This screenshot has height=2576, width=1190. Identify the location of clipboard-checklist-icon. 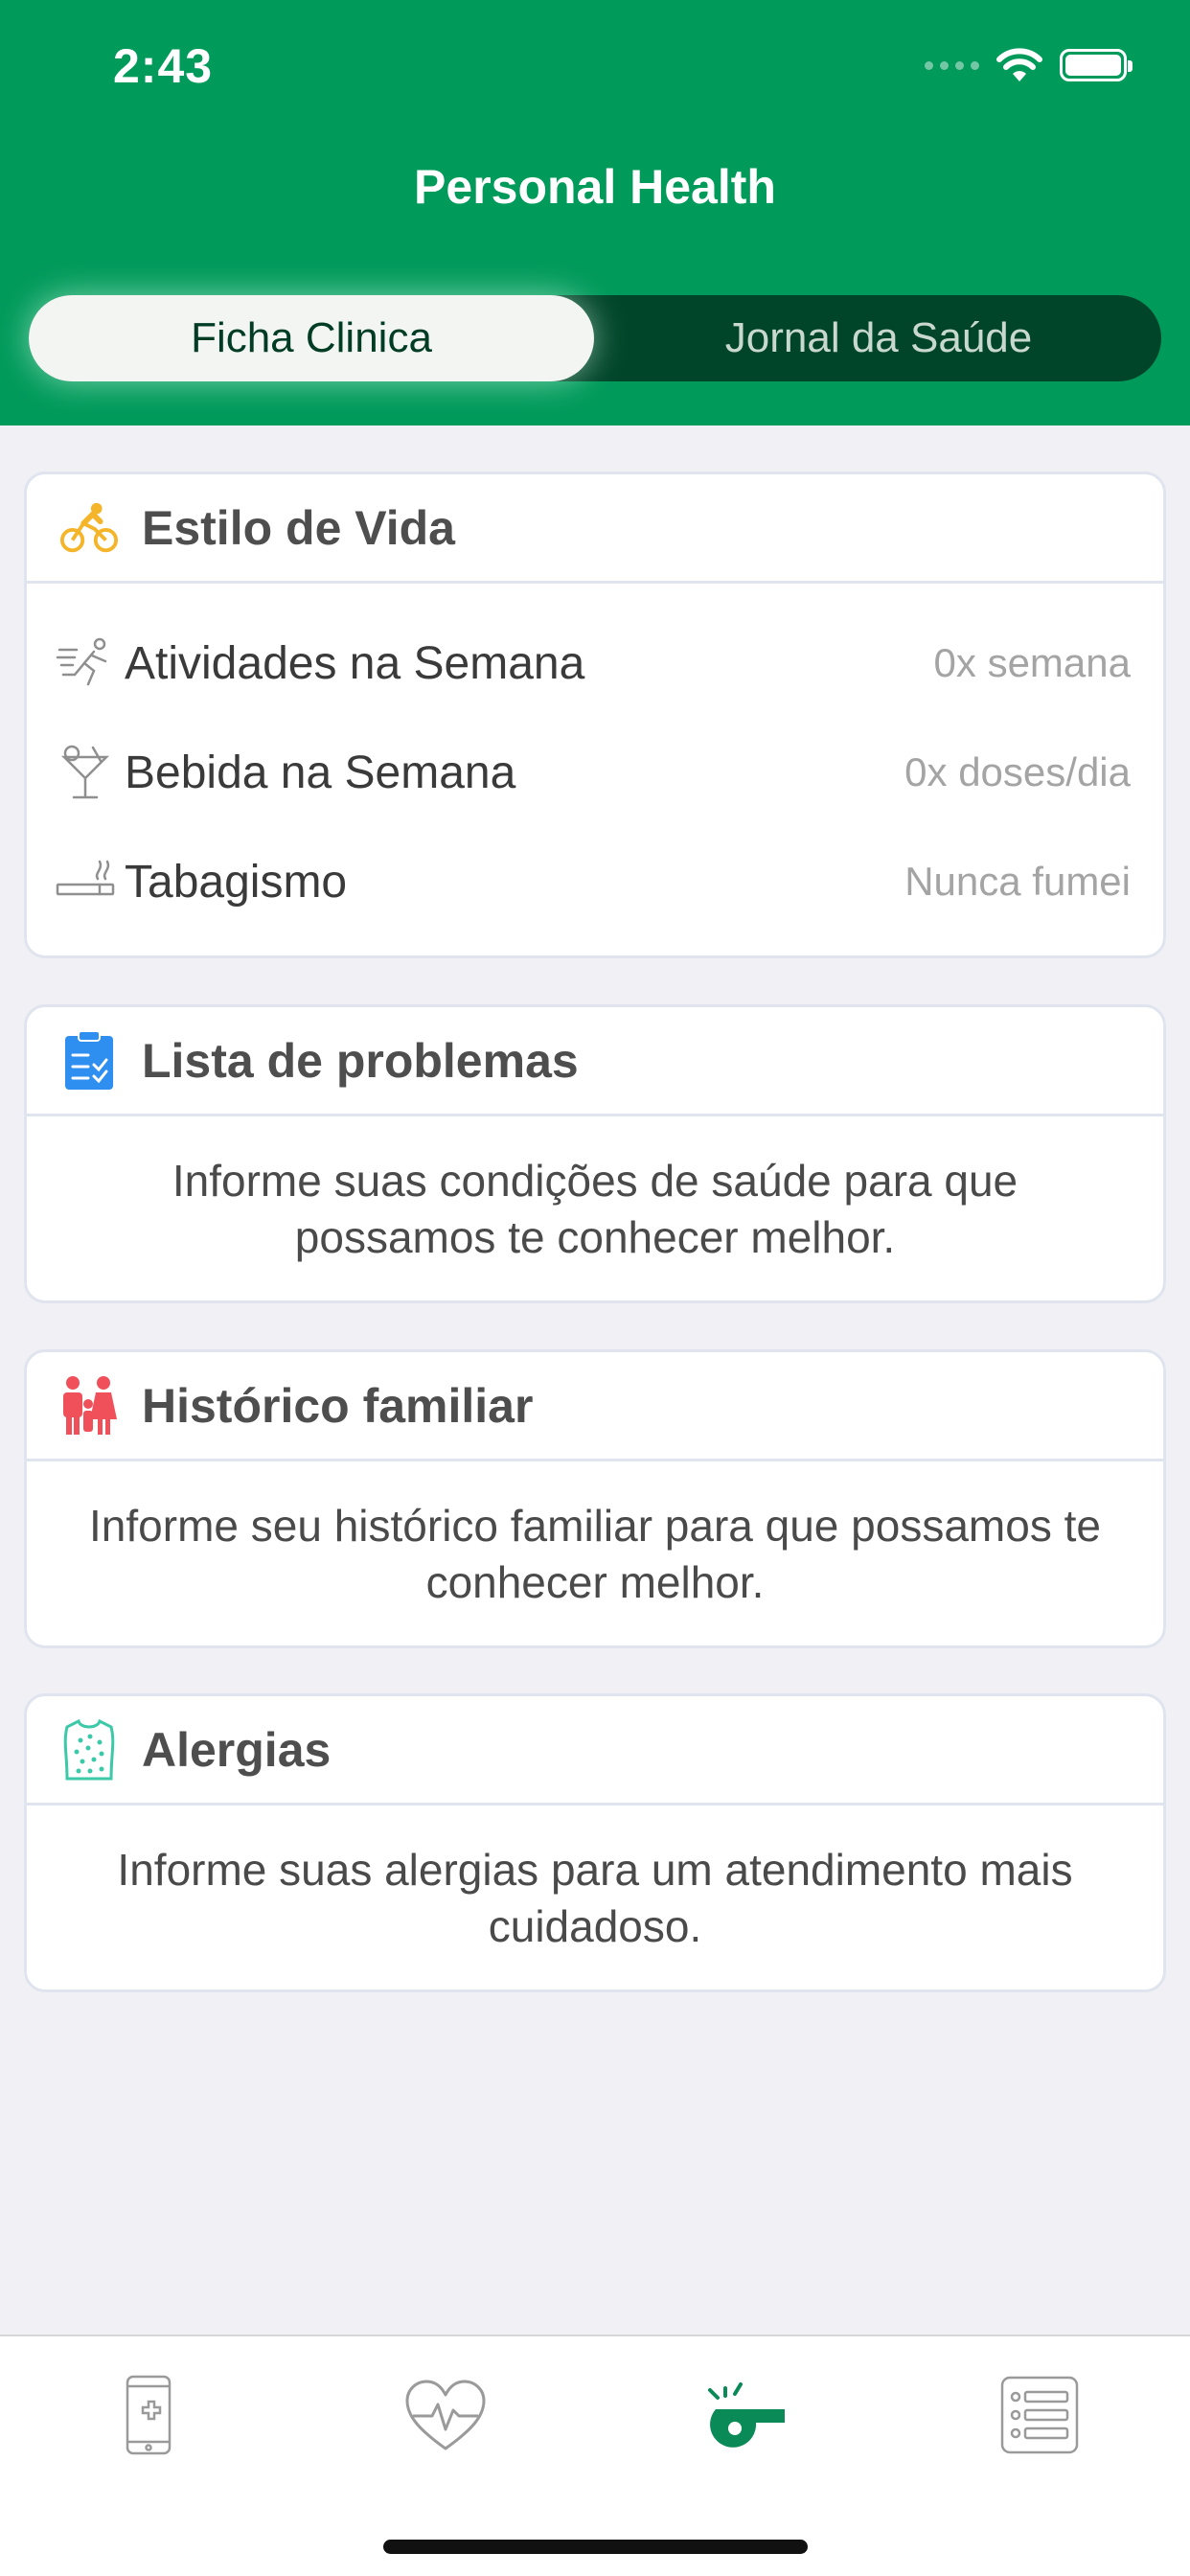
(89, 1060).